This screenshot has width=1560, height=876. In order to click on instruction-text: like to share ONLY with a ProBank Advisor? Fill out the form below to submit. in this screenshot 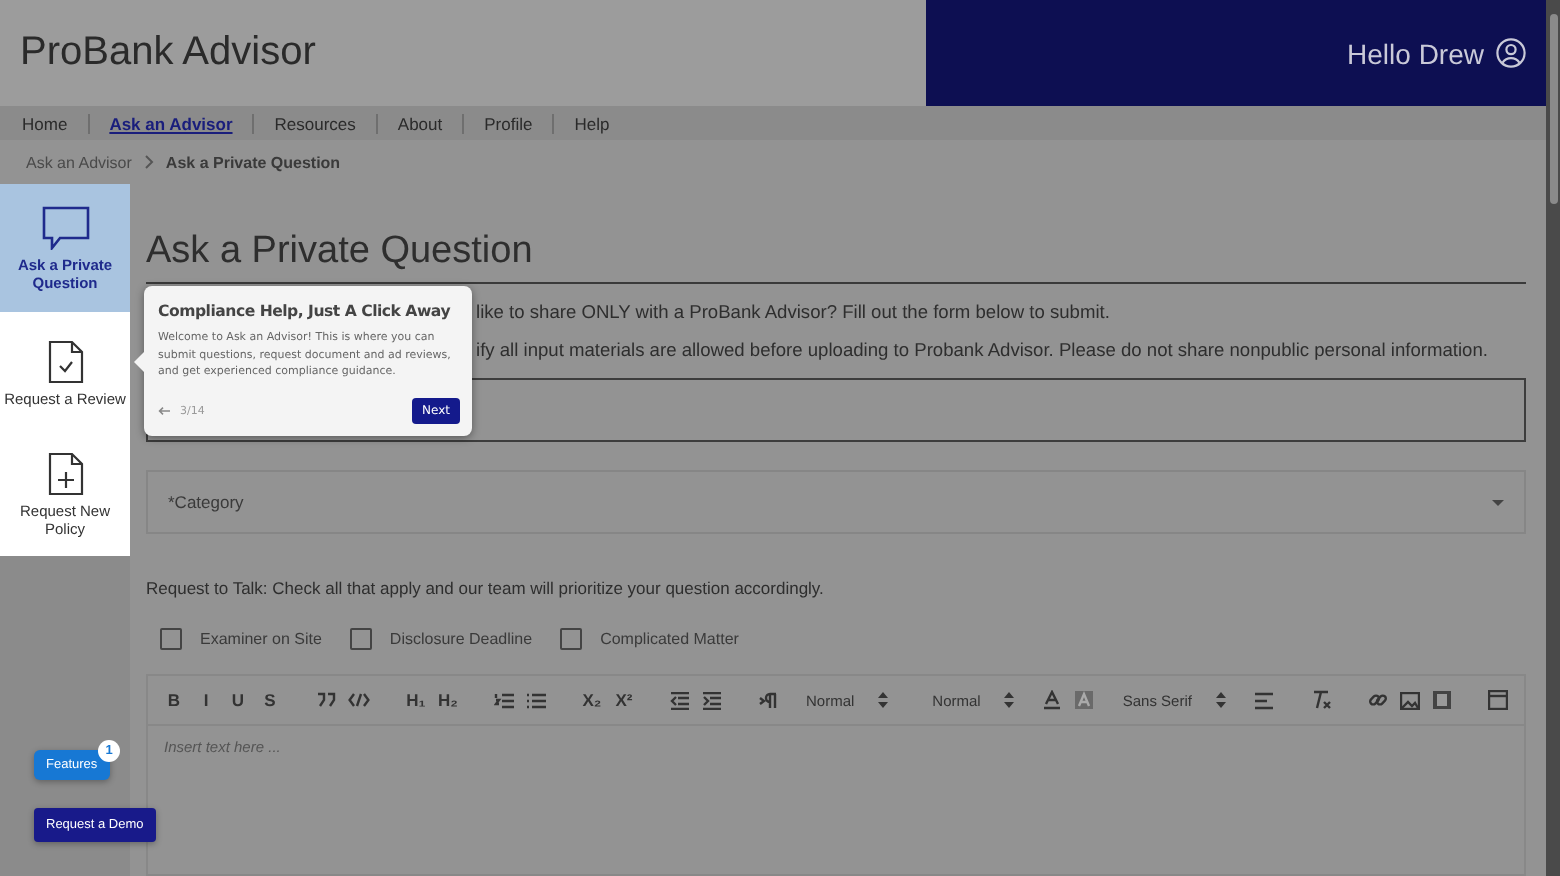, I will do `click(793, 312)`.